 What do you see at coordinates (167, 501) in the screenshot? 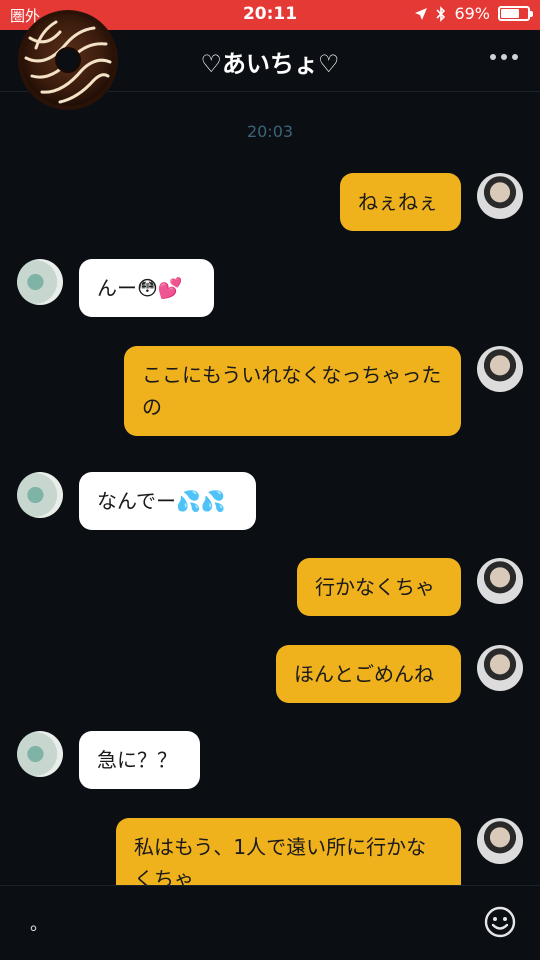
I see `message-bubble-theirs: なんでー💦💦` at bounding box center [167, 501].